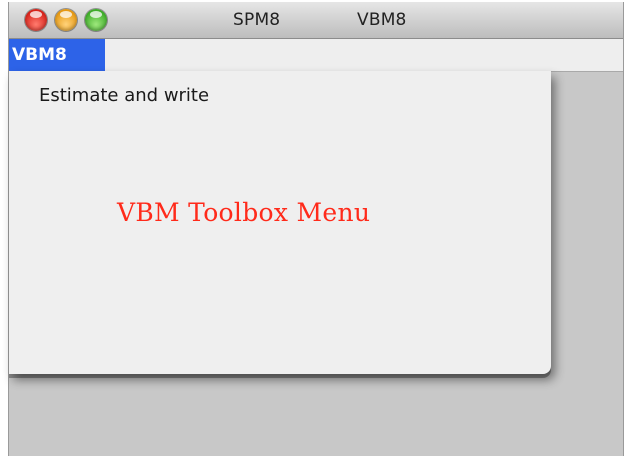 This screenshot has height=456, width=630. What do you see at coordinates (66, 20) in the screenshot?
I see `minimize-window-icon` at bounding box center [66, 20].